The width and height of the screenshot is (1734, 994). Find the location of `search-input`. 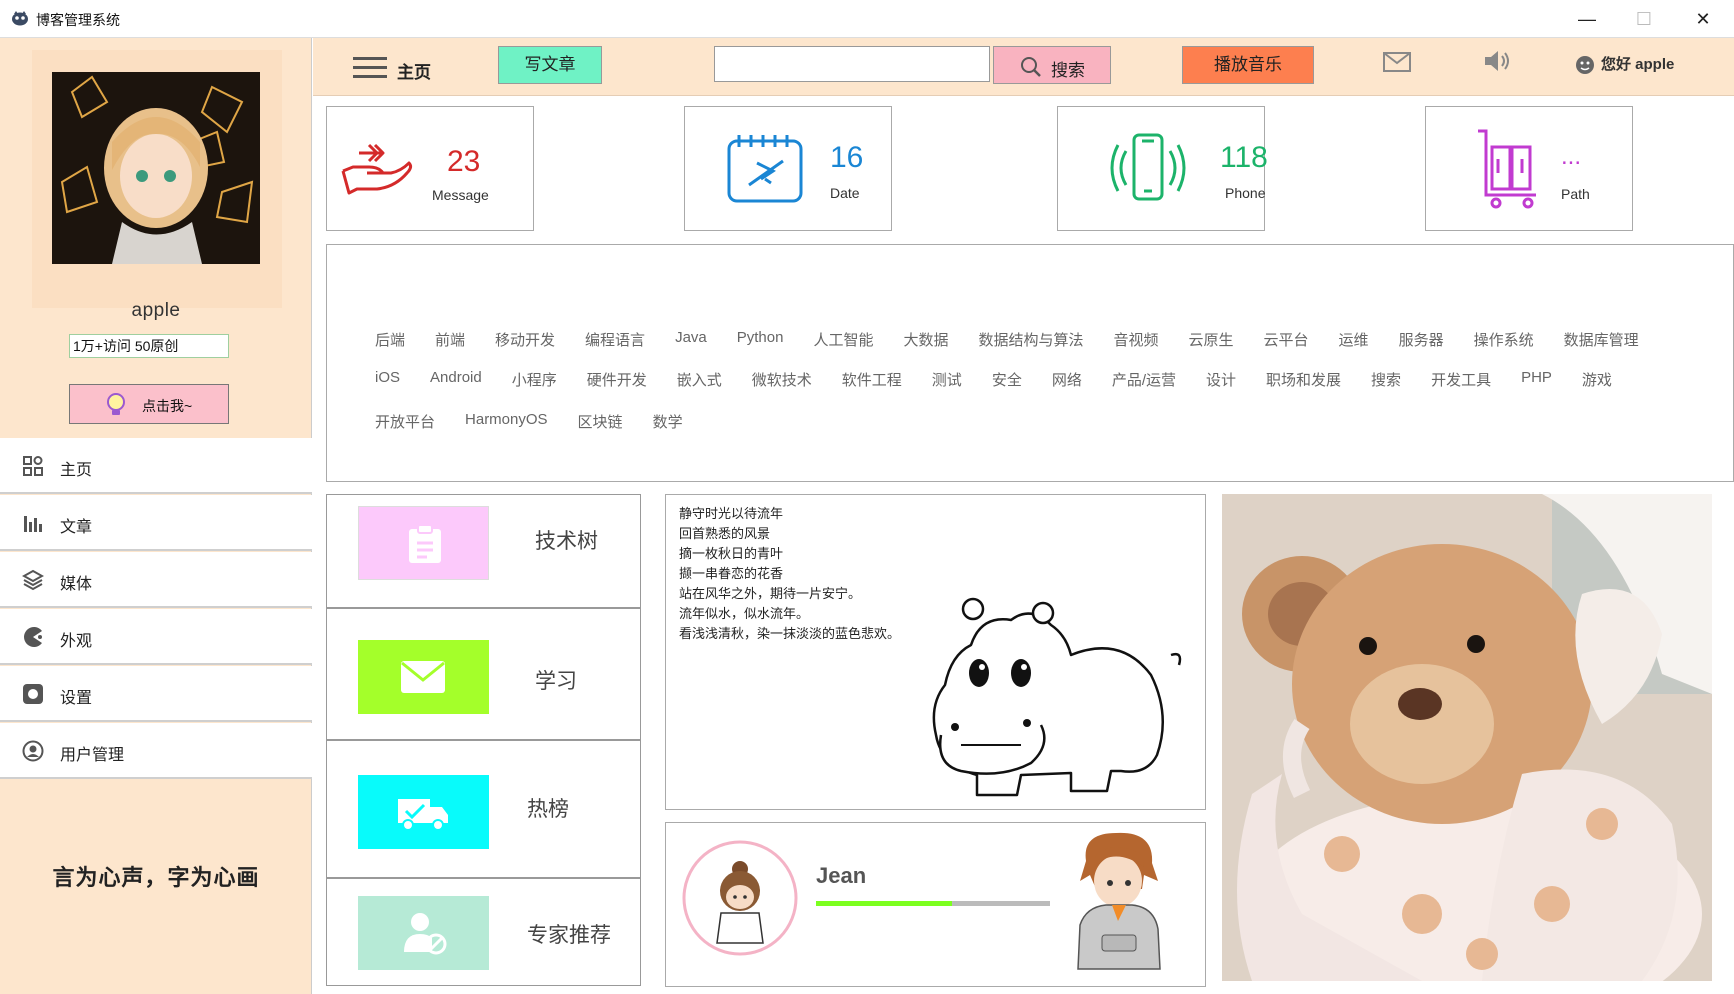

search-input is located at coordinates (852, 64).